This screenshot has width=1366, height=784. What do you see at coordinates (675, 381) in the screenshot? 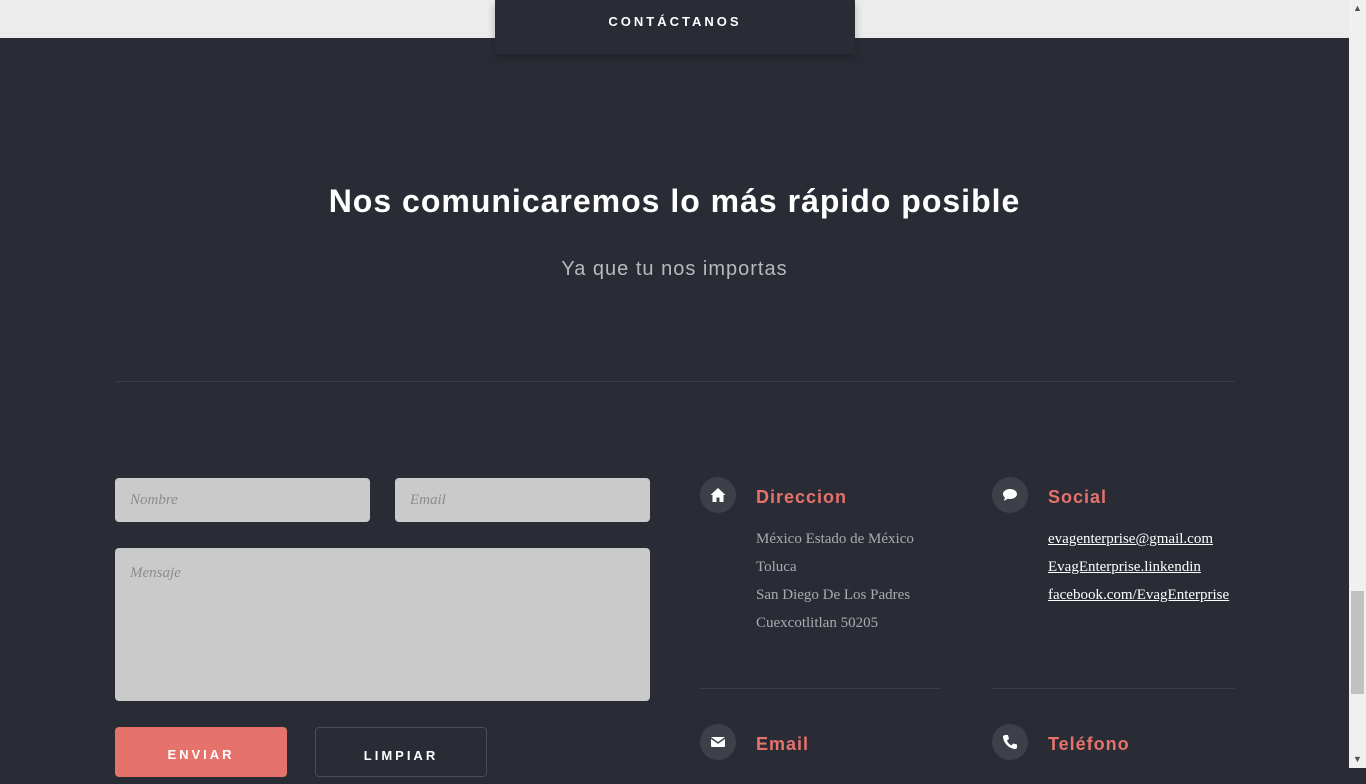
I see `section-divider` at bounding box center [675, 381].